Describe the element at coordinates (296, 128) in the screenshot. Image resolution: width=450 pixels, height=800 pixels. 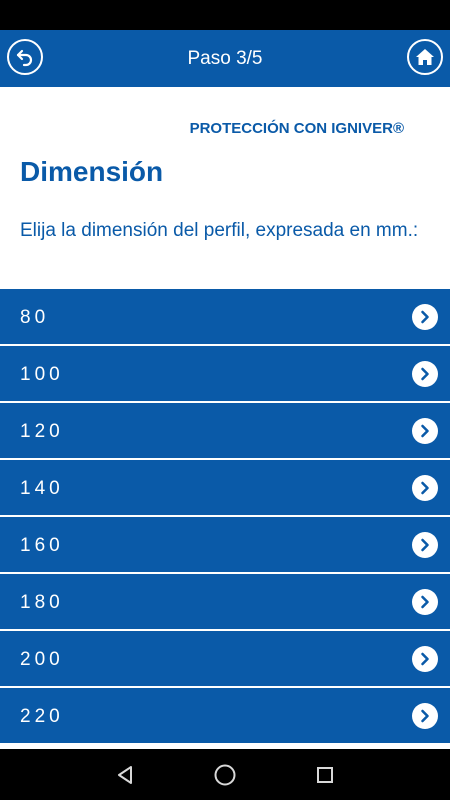
I see `brand-label: PROTECCIÓN CON IGNIVER®` at that location.